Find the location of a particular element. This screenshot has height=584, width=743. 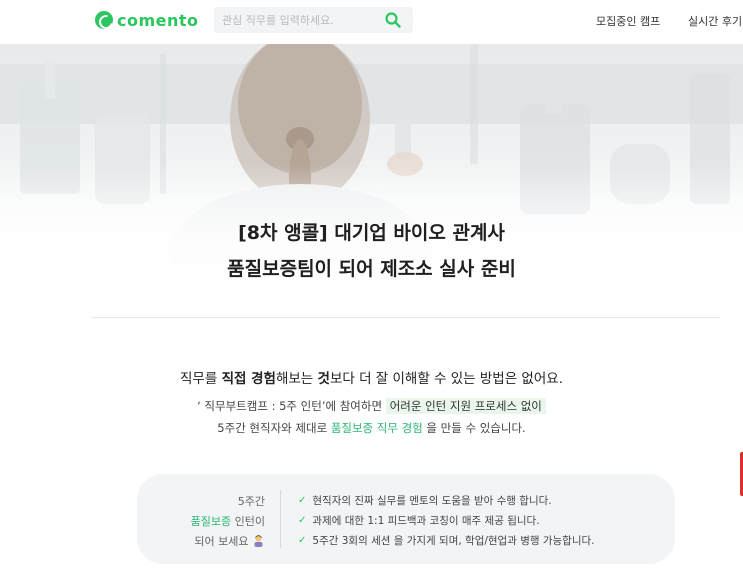

benefits-lead-line: 5주간 is located at coordinates (251, 501).